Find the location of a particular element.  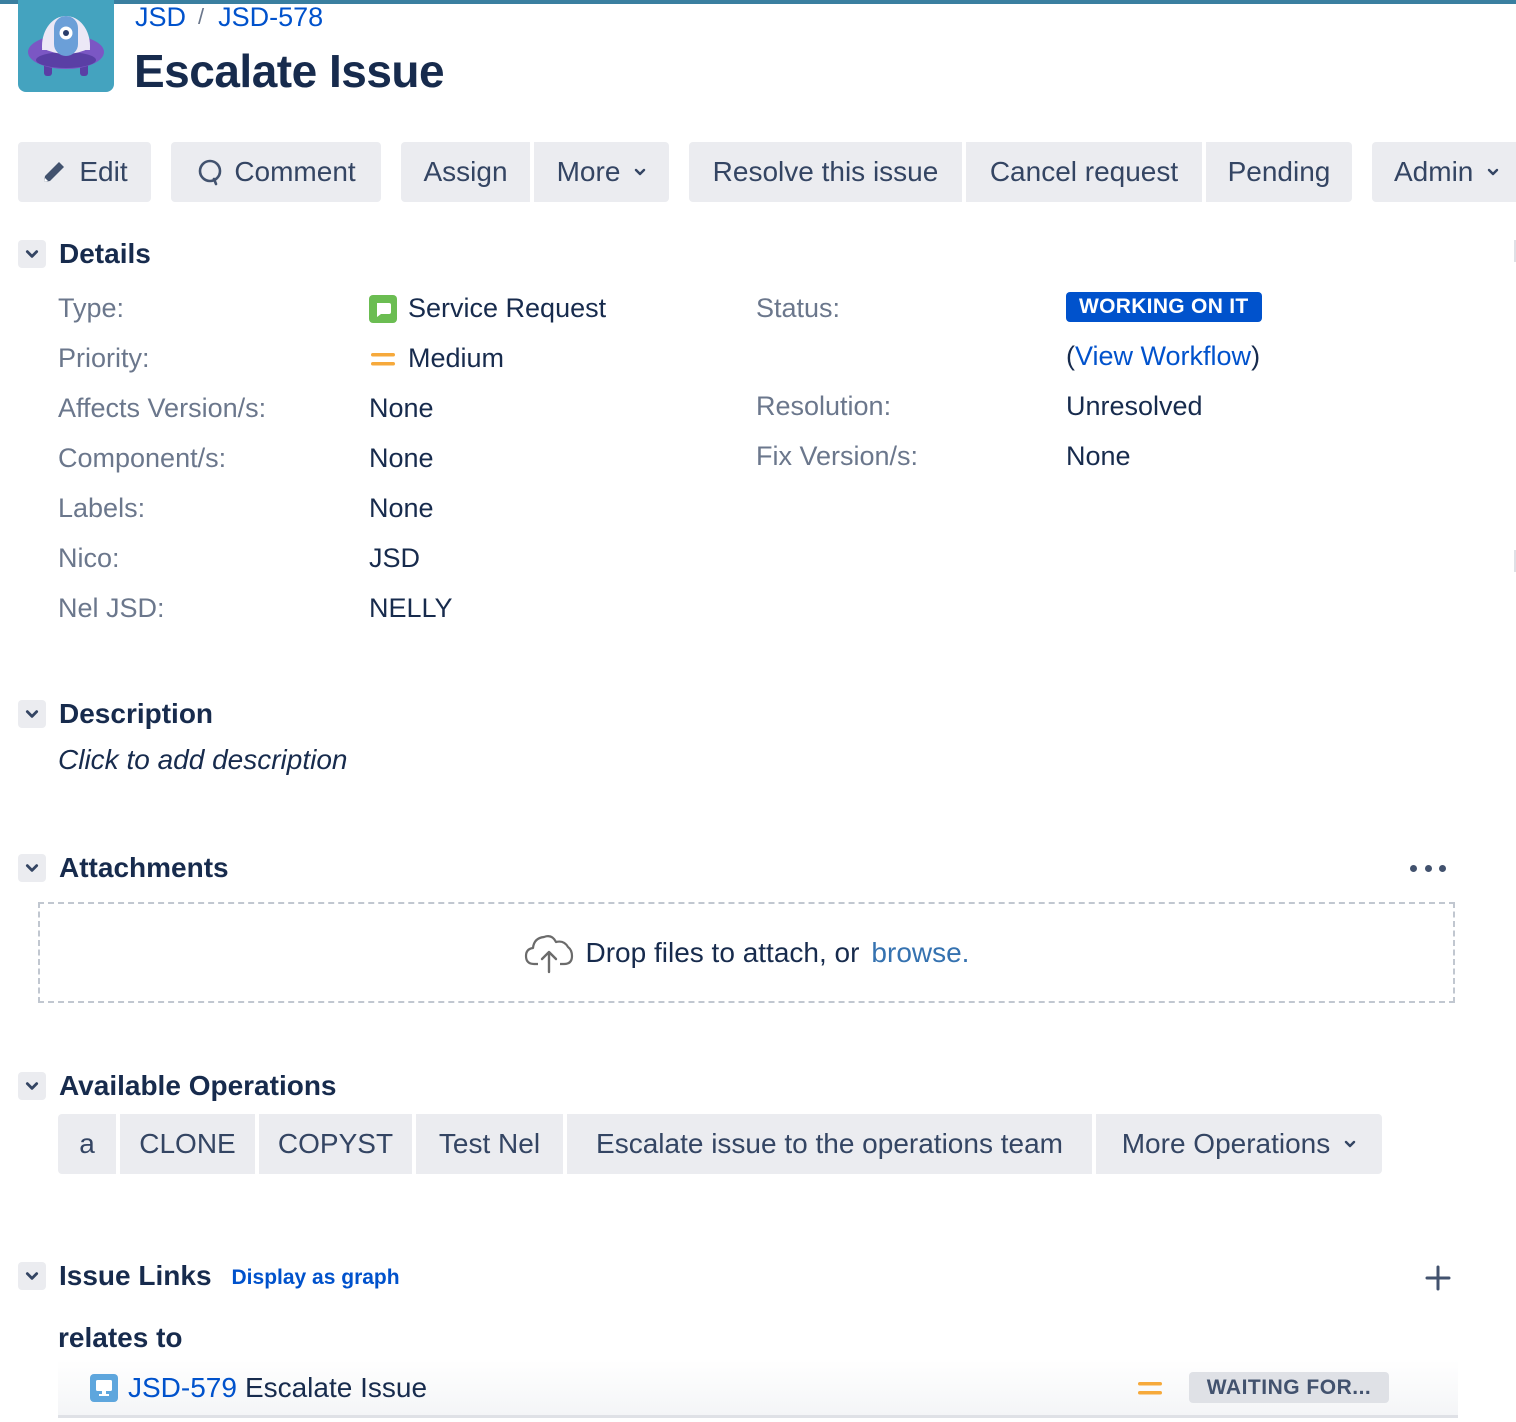

operations-toggle is located at coordinates (32, 1086).